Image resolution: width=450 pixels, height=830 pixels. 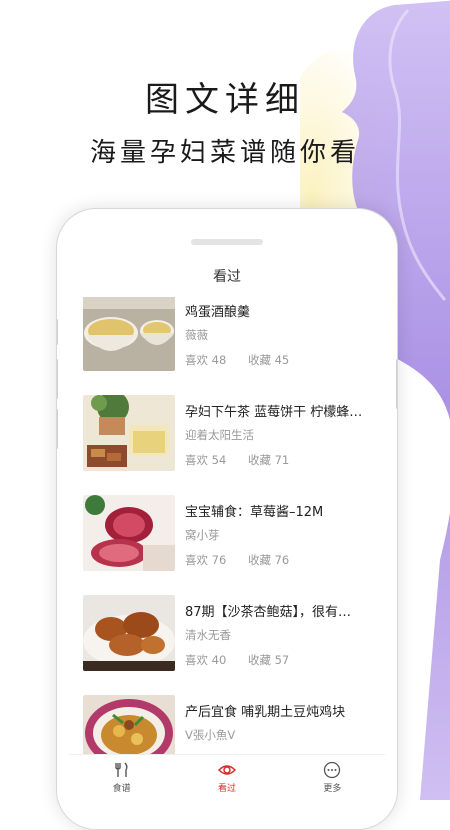 What do you see at coordinates (283, 710) in the screenshot?
I see `recipe-title: 产后宜食 哺乳期土豆炖鸡块` at bounding box center [283, 710].